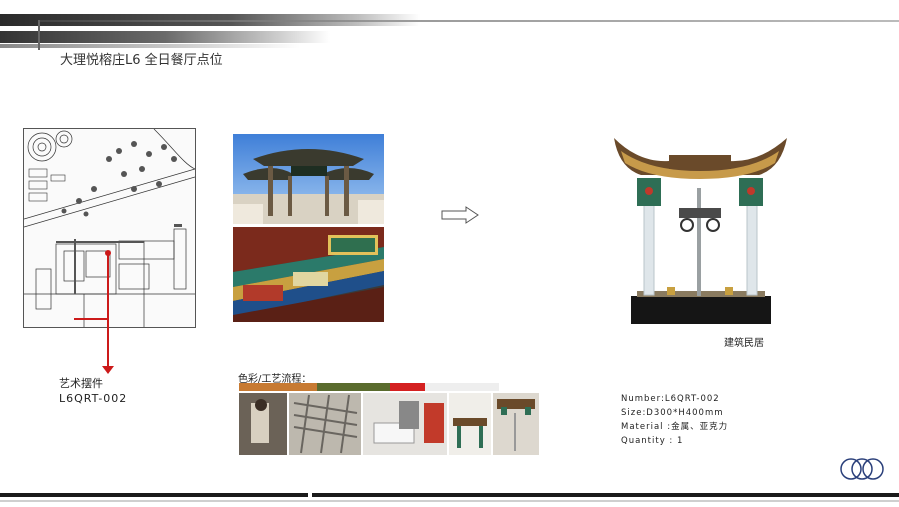 The height and width of the screenshot is (507, 899). Describe the element at coordinates (278, 387) in the screenshot. I see `color-swatch-orange` at that location.